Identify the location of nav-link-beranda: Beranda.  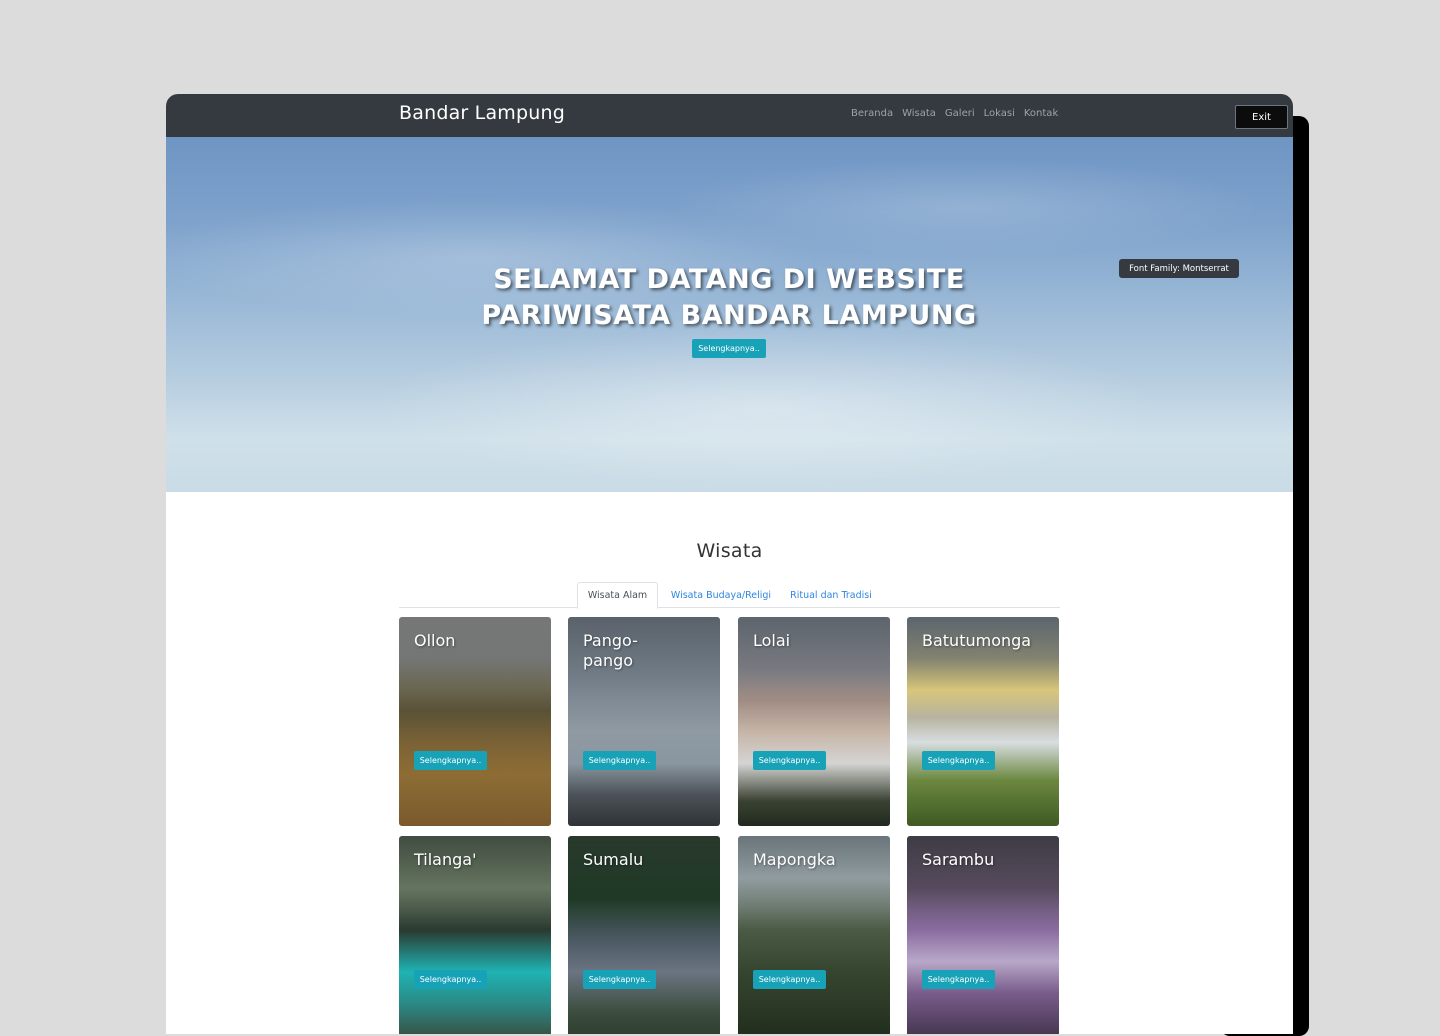
(872, 113).